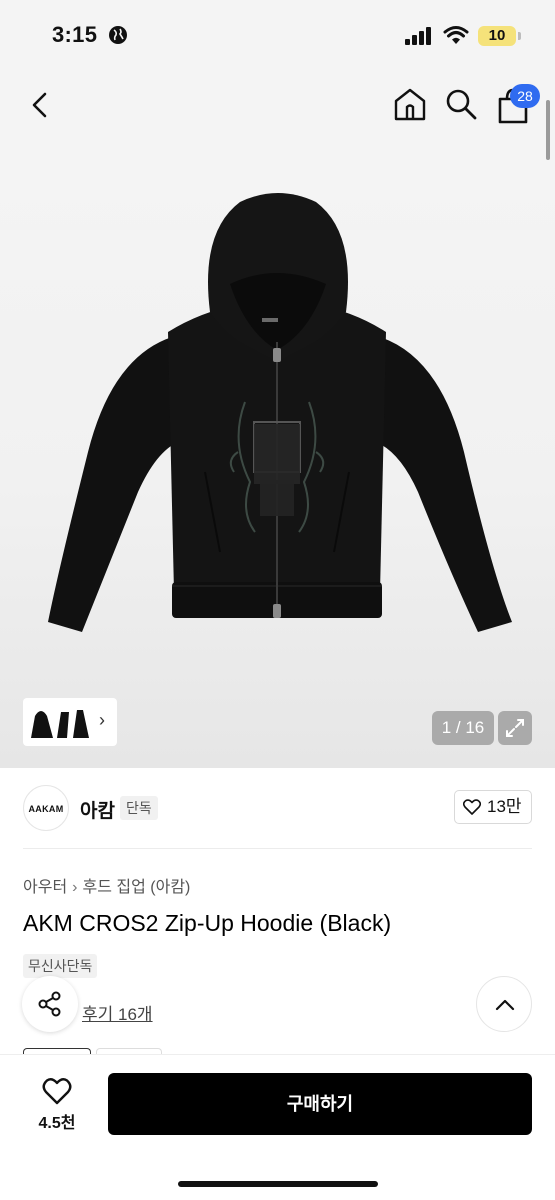 The height and width of the screenshot is (1200, 555). I want to click on share-button, so click(50, 1004).